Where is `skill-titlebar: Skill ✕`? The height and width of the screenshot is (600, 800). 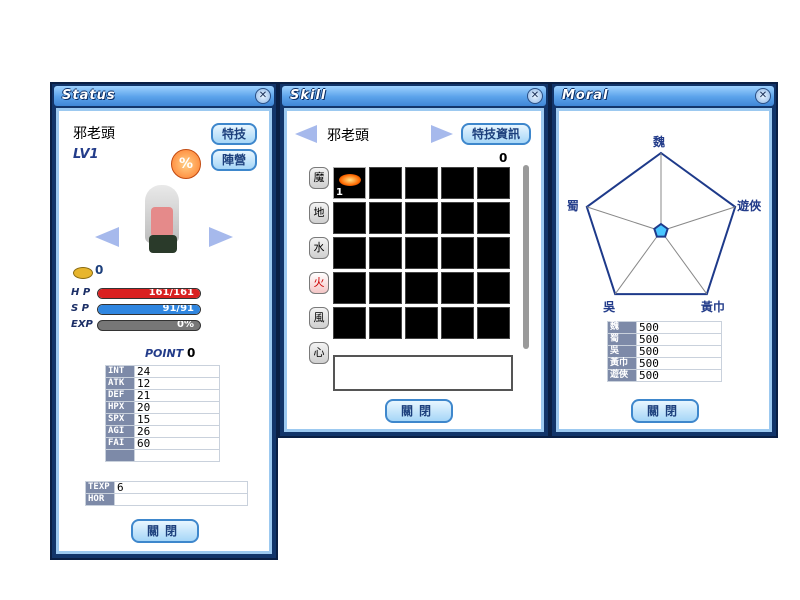
skill-titlebar: Skill ✕ is located at coordinates (414, 96).